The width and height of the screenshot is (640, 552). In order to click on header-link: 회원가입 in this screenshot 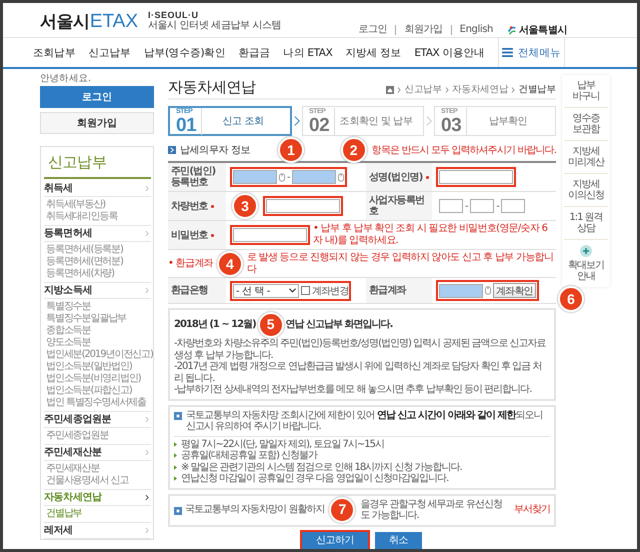, I will do `click(423, 30)`.